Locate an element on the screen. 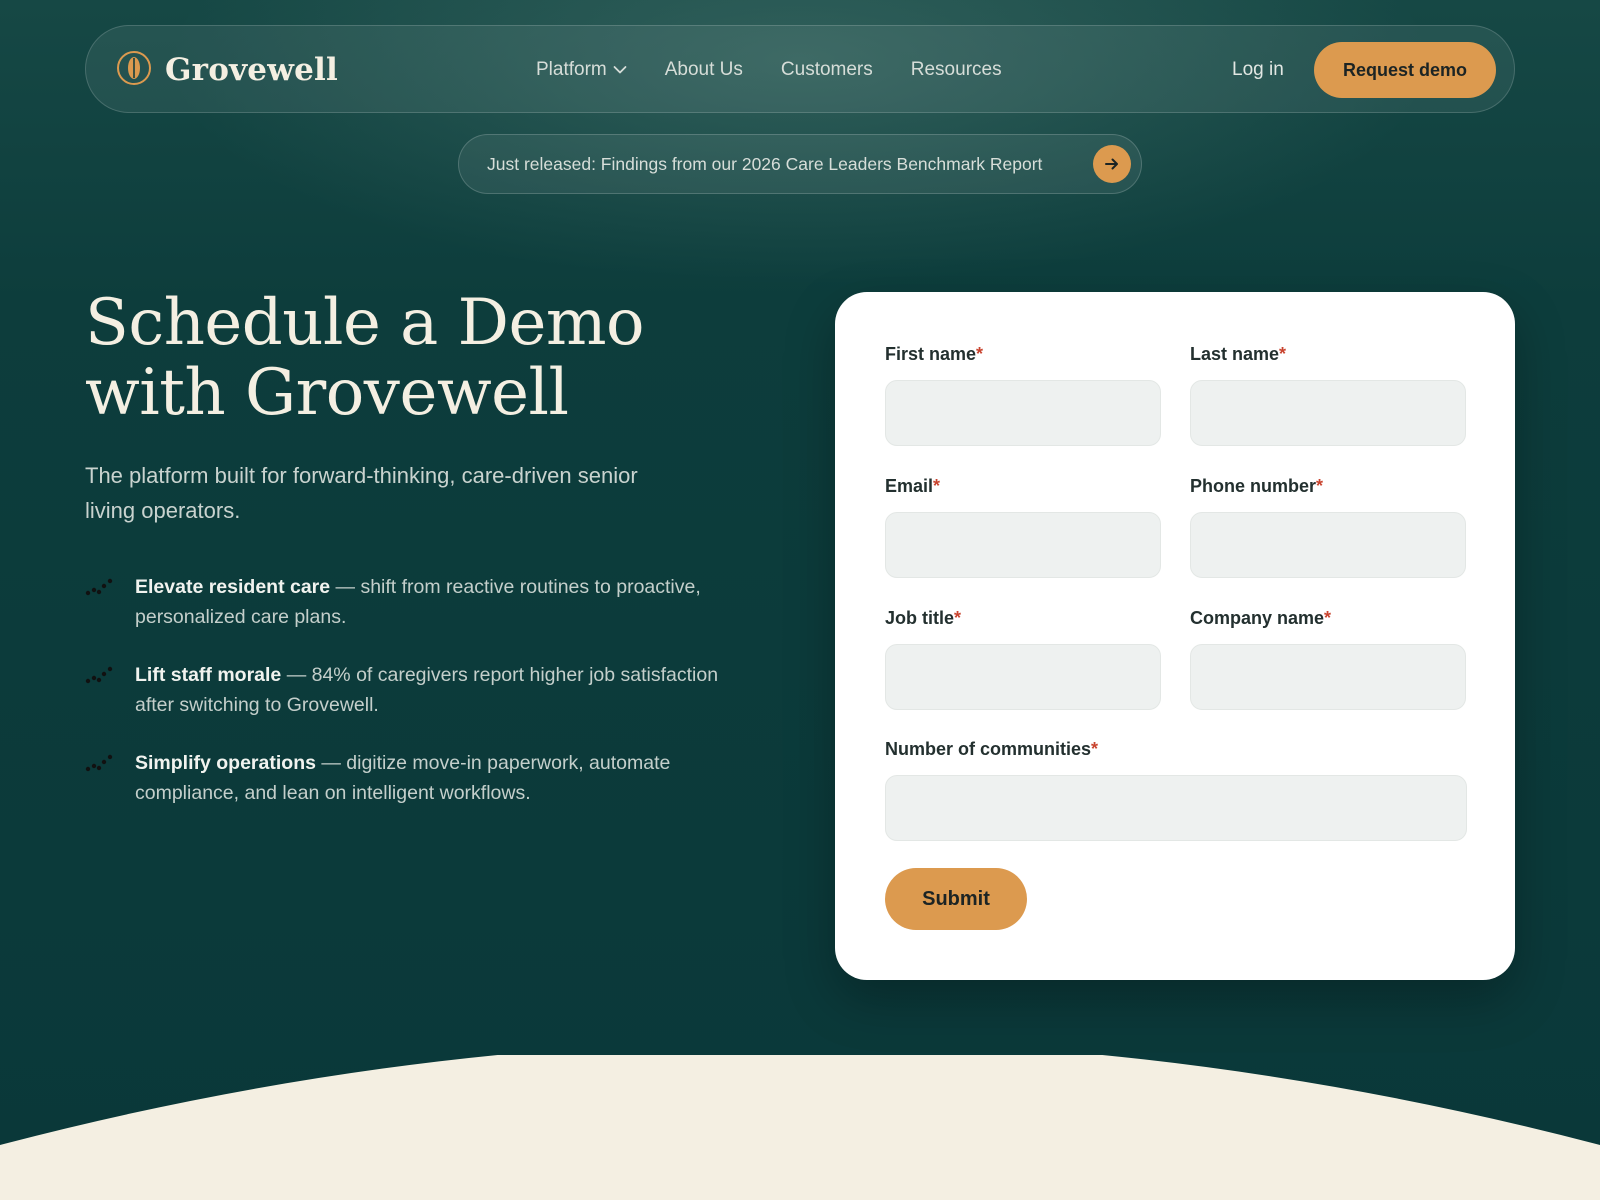 The height and width of the screenshot is (1200, 1600). nav-link-resources: Resources is located at coordinates (956, 70).